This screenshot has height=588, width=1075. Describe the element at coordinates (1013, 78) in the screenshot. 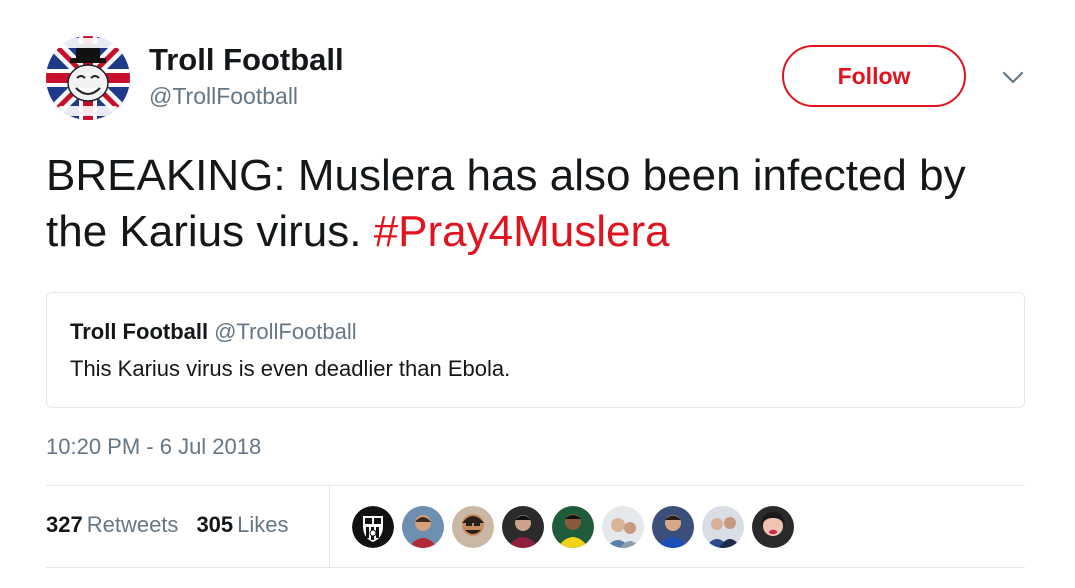

I see `chevron-down-icon` at that location.